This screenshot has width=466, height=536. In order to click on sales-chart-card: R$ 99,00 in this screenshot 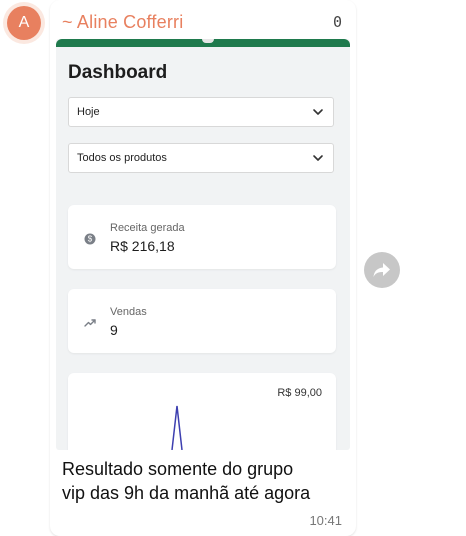, I will do `click(202, 411)`.